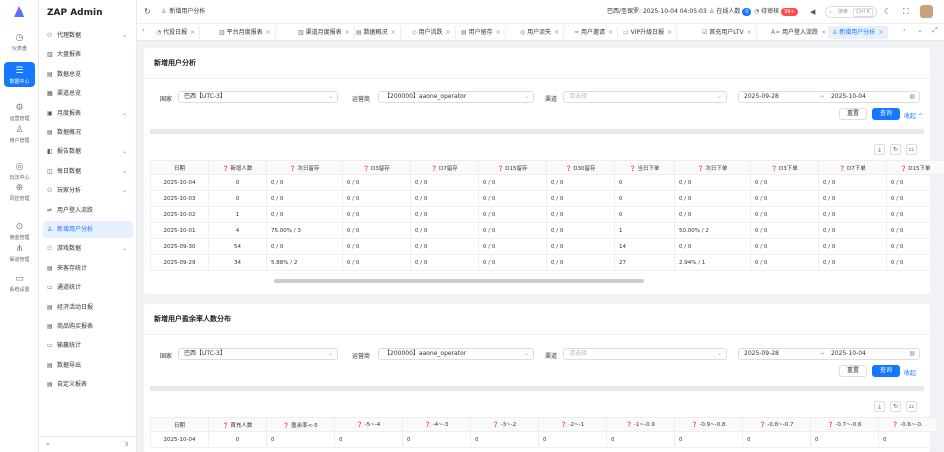  What do you see at coordinates (799, 32) in the screenshot?
I see `tab: A= 用户登入流跌 ×` at bounding box center [799, 32].